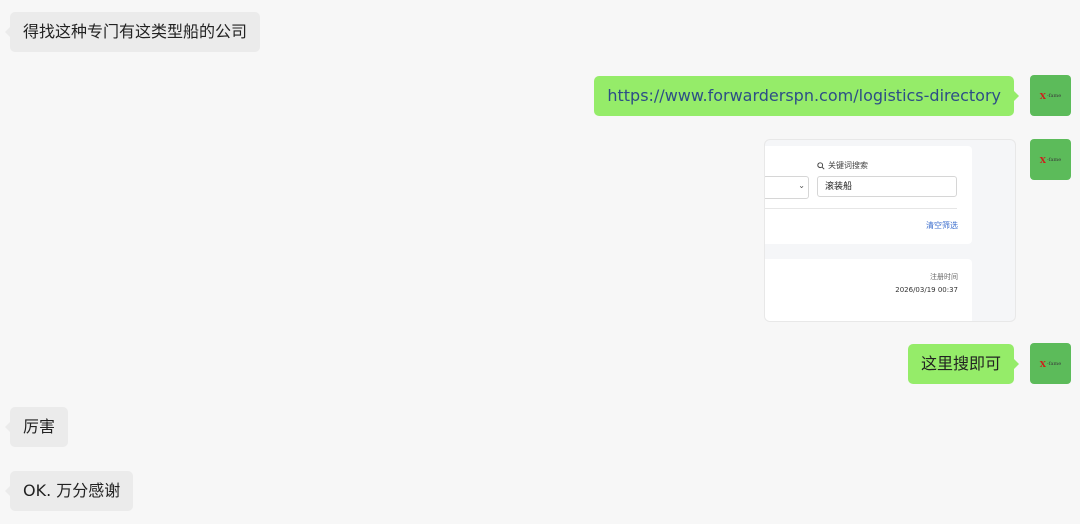 Image resolution: width=1080 pixels, height=524 pixels. Describe the element at coordinates (69, 491) in the screenshot. I see `message-bubble-incoming: OK. 万分感谢` at that location.